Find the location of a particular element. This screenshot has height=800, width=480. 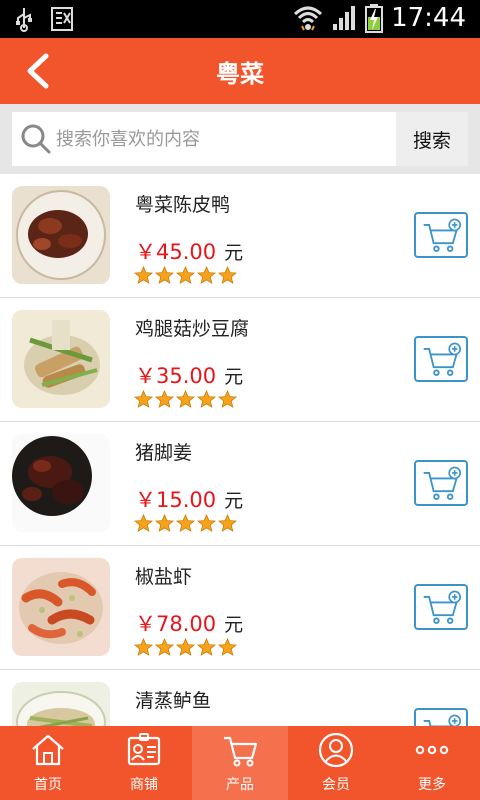

product-name: 猪脚姜 is located at coordinates (164, 453).